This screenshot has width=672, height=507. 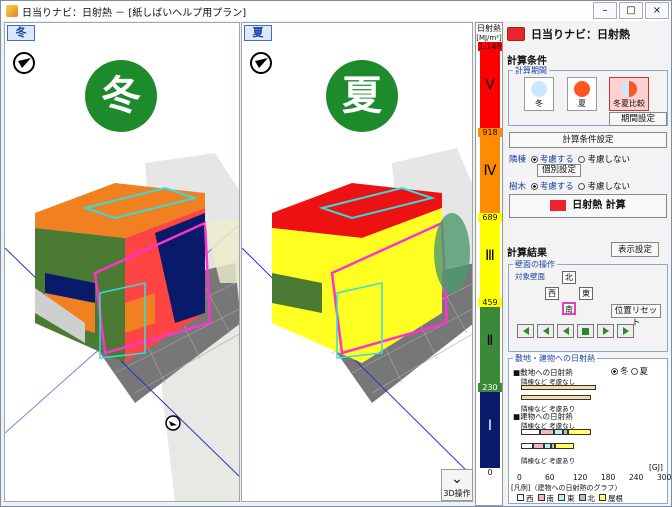 I want to click on neighbor-consider-radio, so click(x=534, y=159).